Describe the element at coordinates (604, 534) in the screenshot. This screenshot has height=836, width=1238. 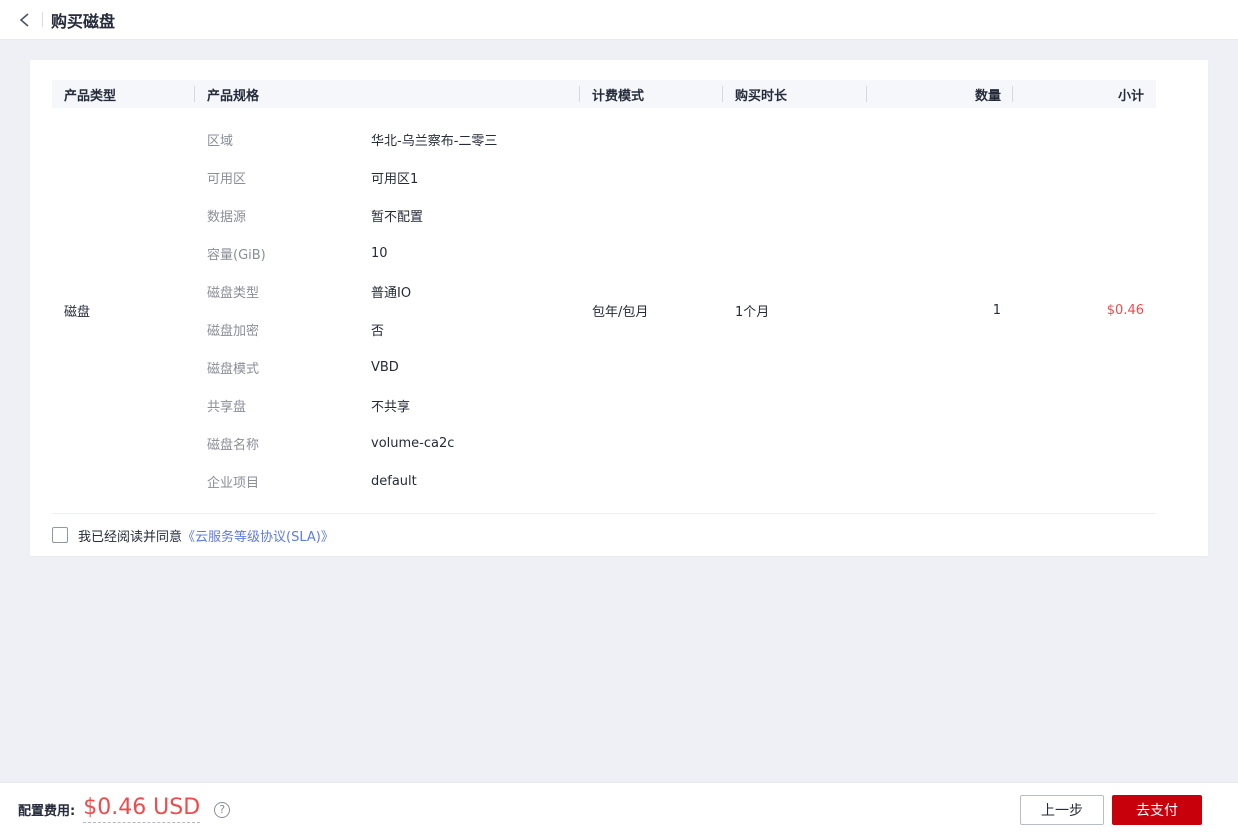
I see `agreement-row: 我已经阅读并同意 《云服务等级协议(SLA)》` at that location.